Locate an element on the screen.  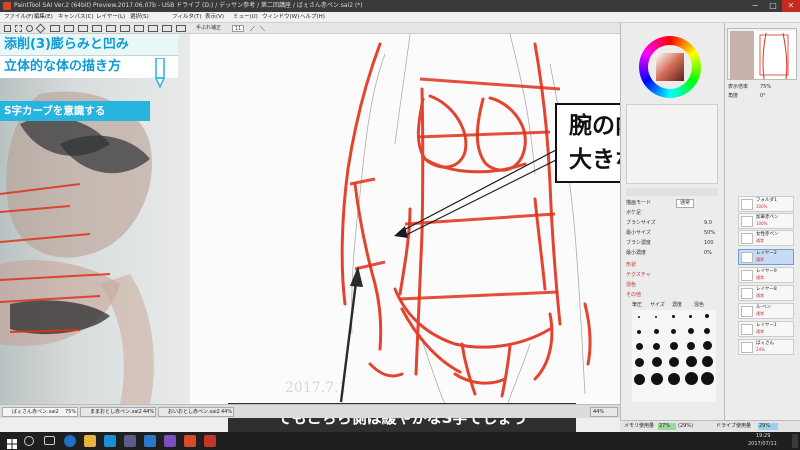
sai-icon is located at coordinates (210, 441).